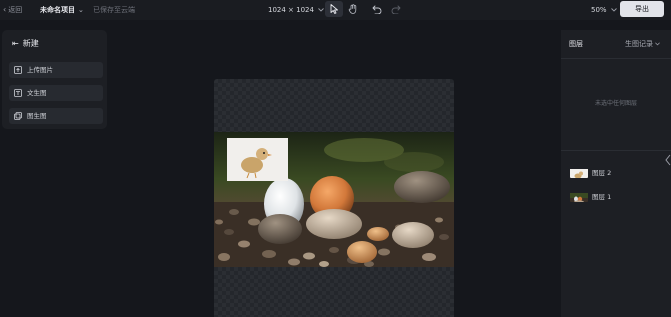  Describe the element at coordinates (40, 70) in the screenshot. I see `upload-image-label: 上传图片` at that location.